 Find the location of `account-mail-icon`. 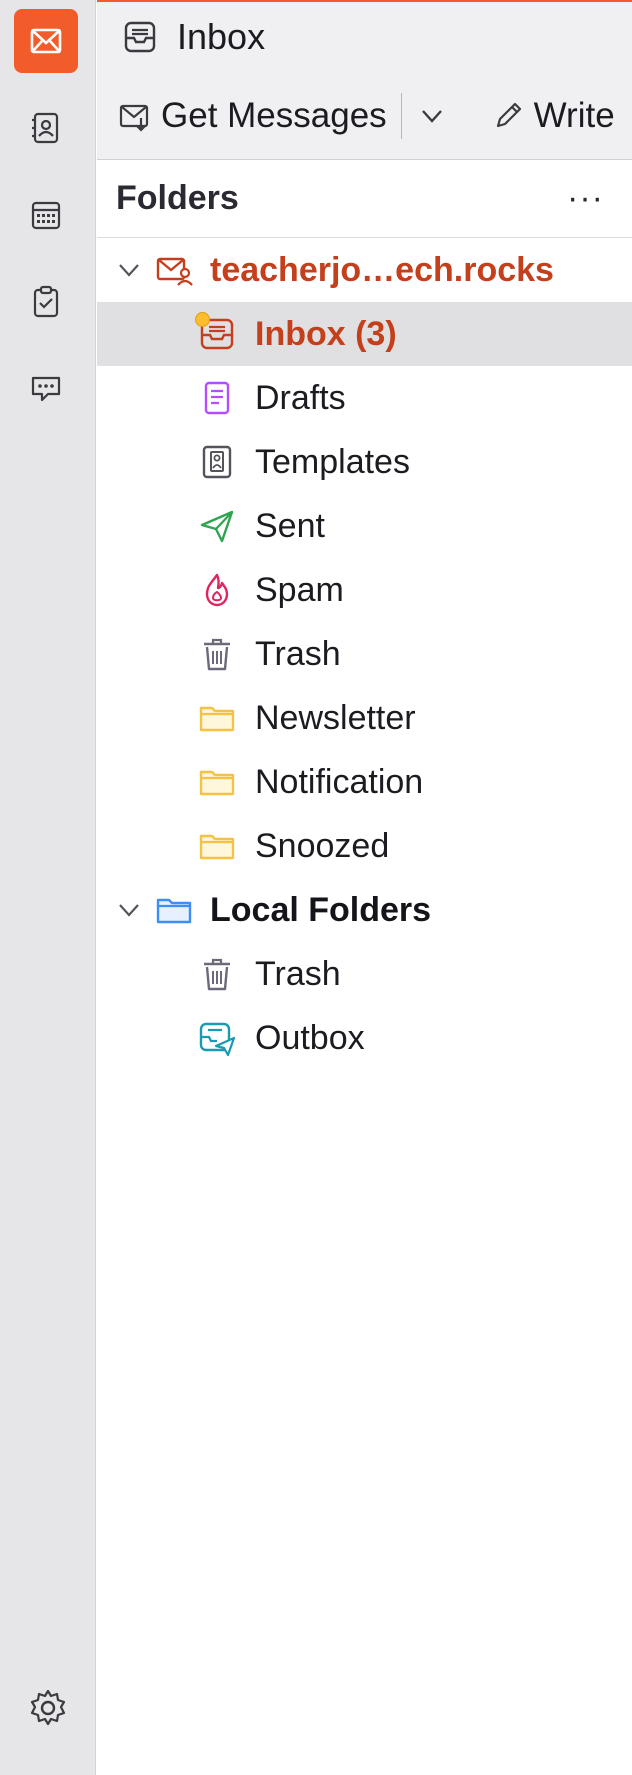

account-mail-icon is located at coordinates (174, 271).